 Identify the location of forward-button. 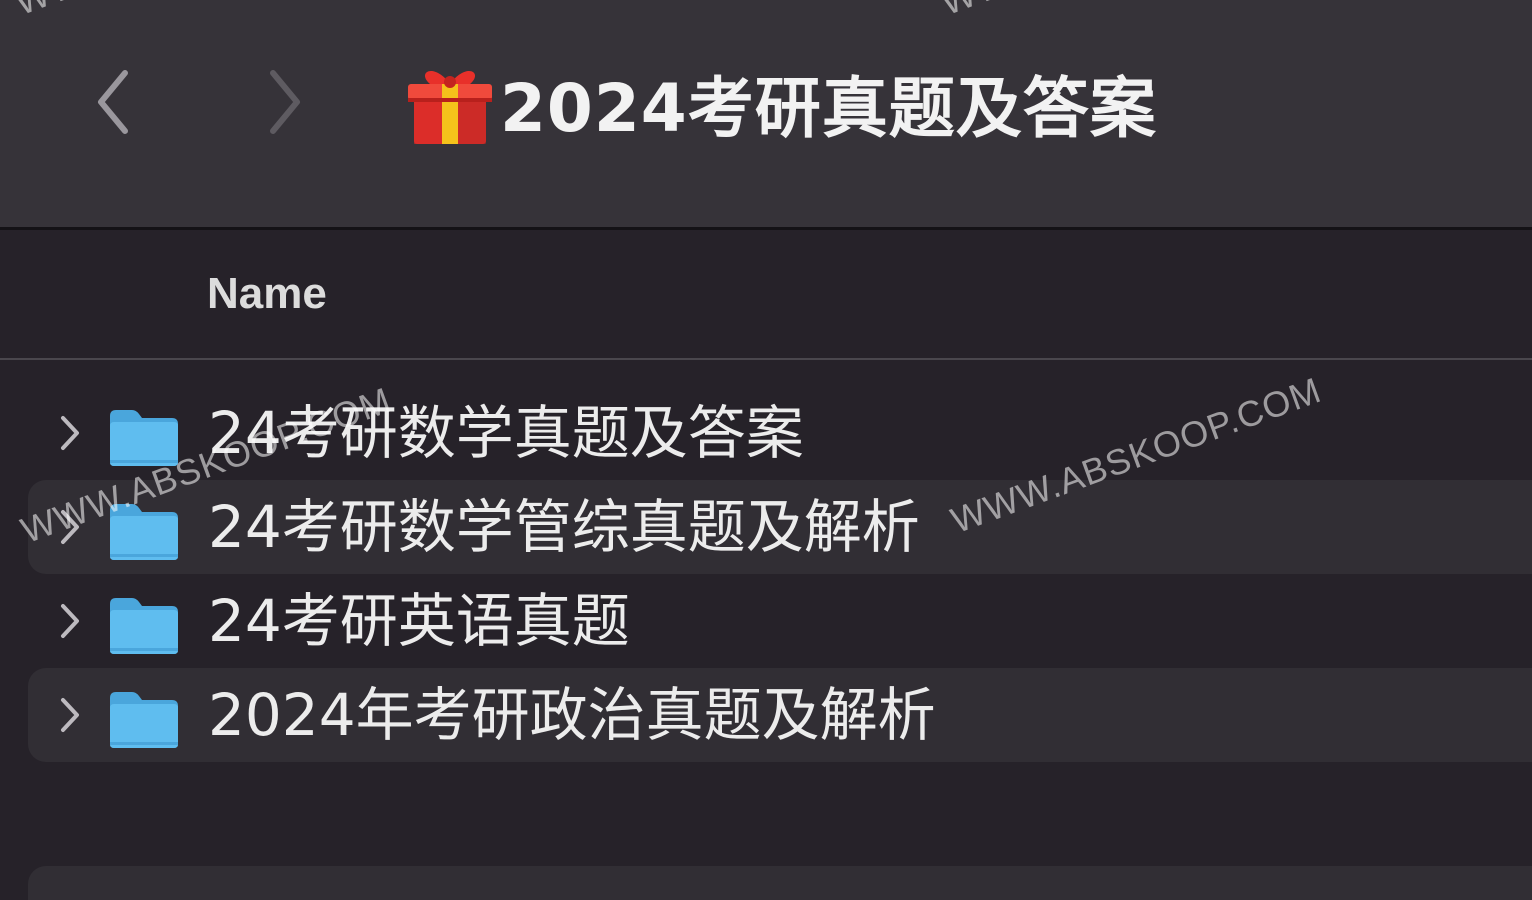
(285, 102).